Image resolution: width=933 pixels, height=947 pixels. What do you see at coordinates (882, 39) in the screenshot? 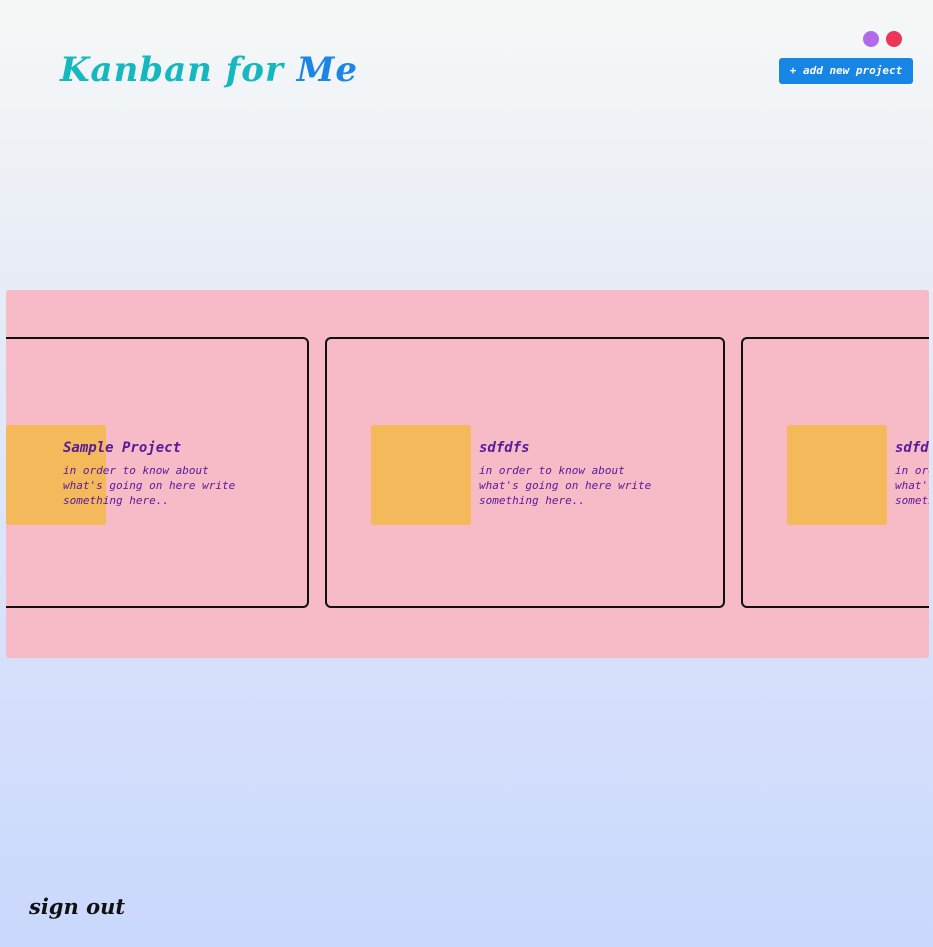
I see `theme-switcher` at bounding box center [882, 39].